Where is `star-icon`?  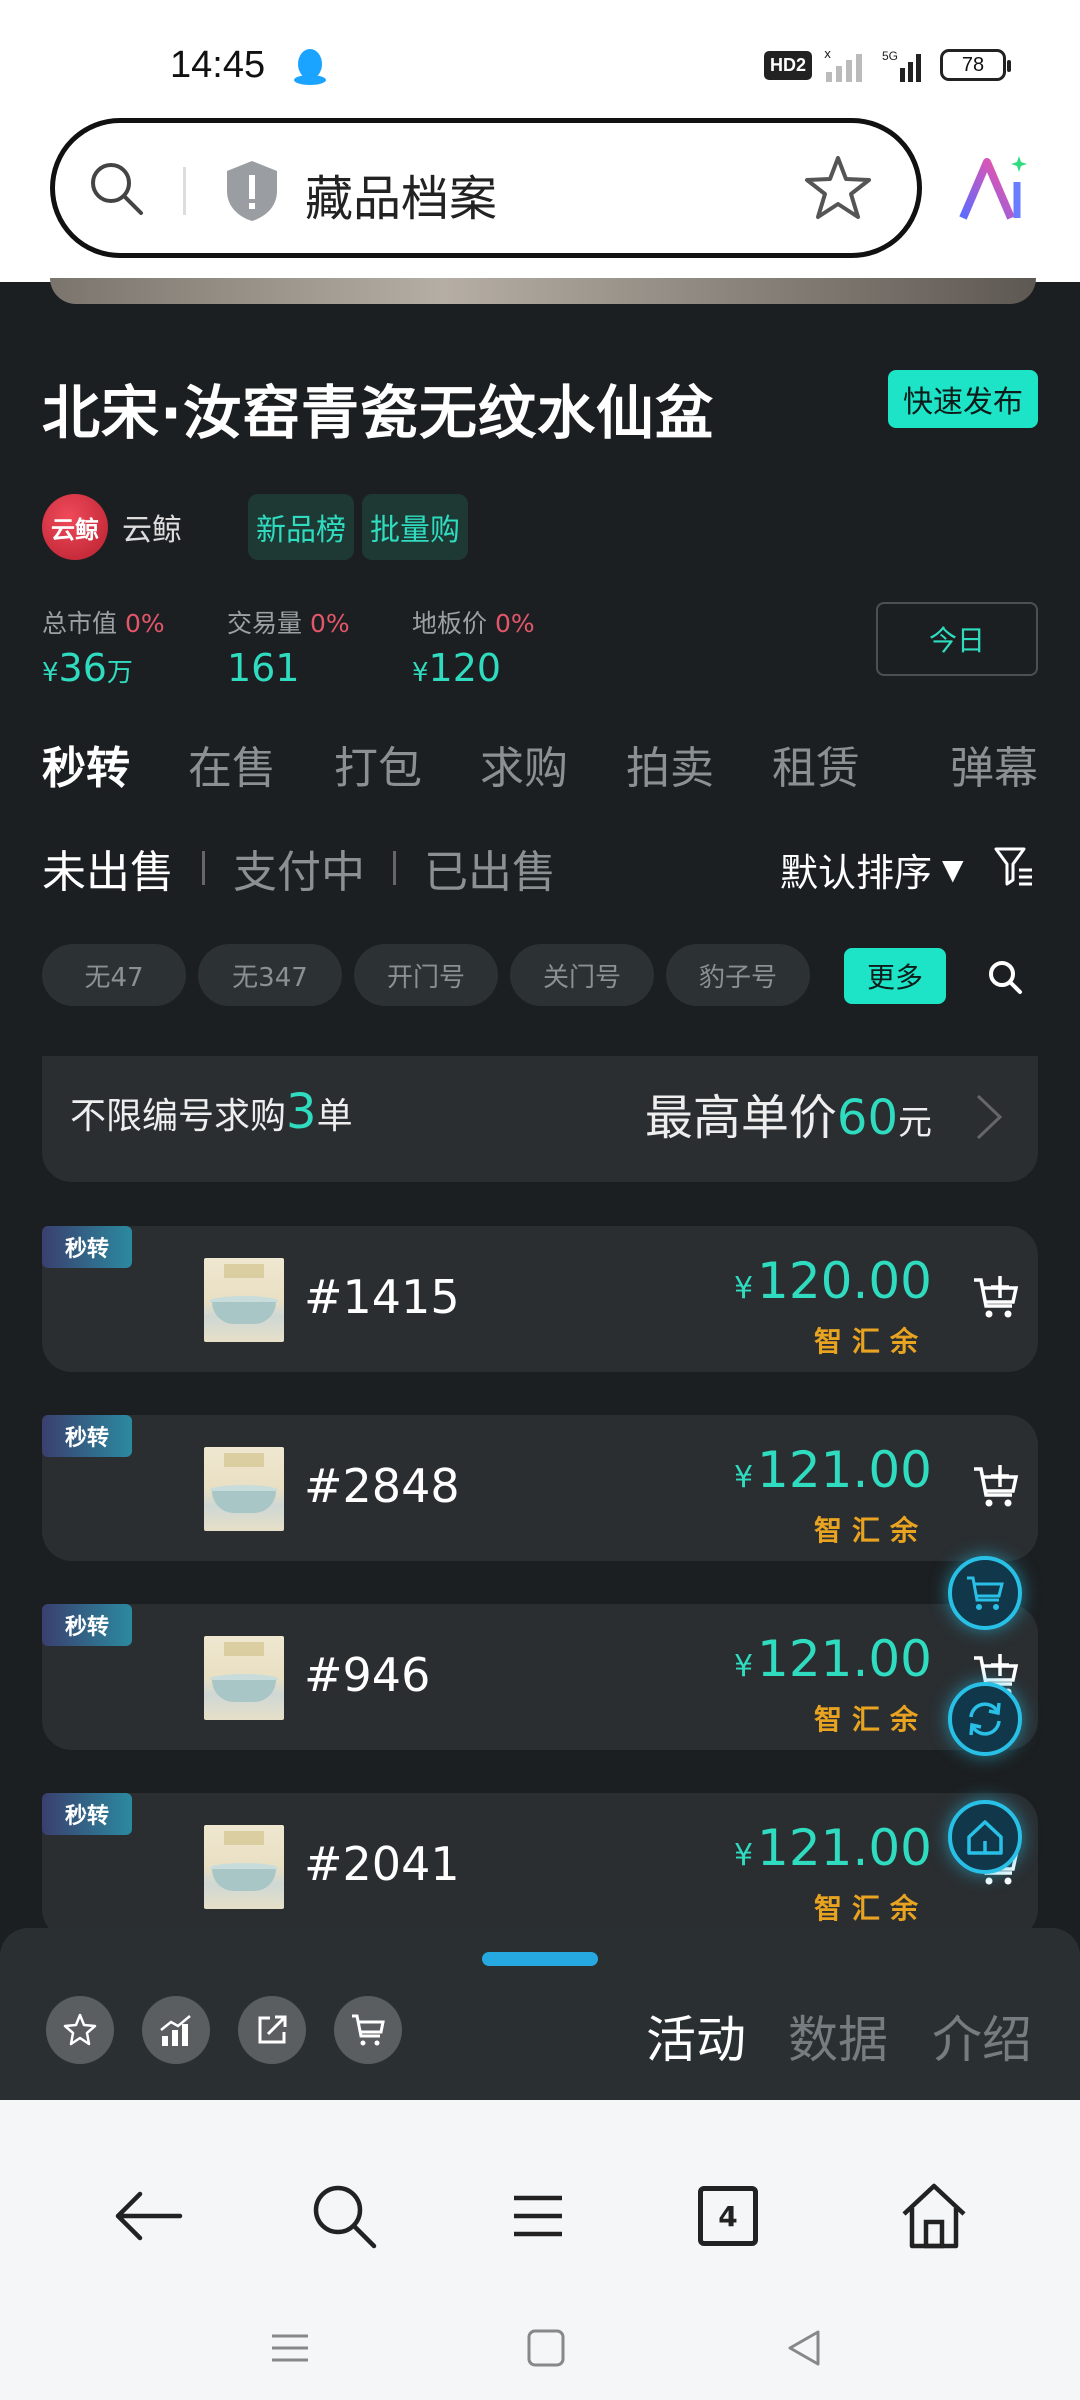
star-icon is located at coordinates (80, 2029).